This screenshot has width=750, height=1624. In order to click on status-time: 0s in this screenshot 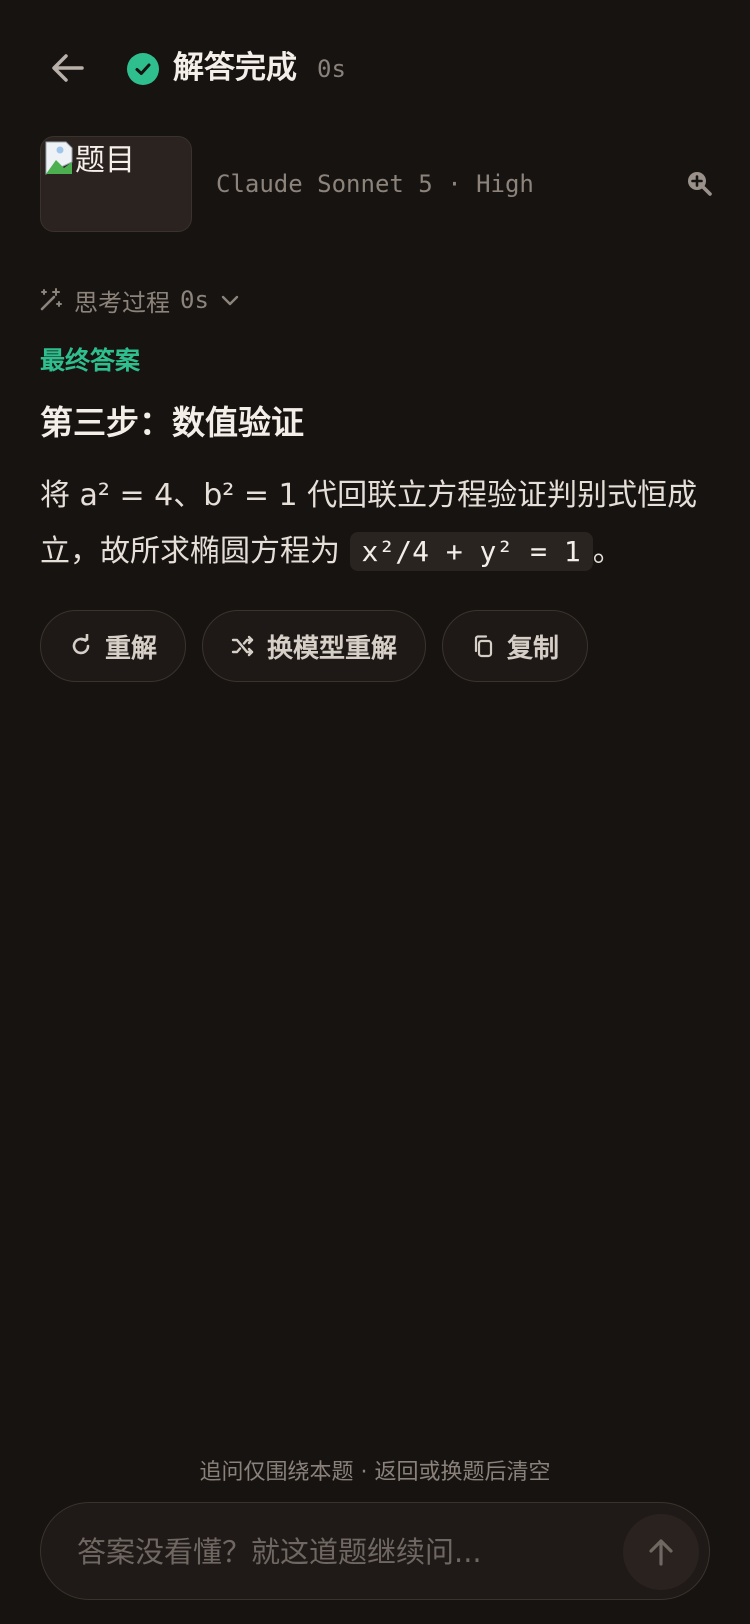, I will do `click(331, 69)`.